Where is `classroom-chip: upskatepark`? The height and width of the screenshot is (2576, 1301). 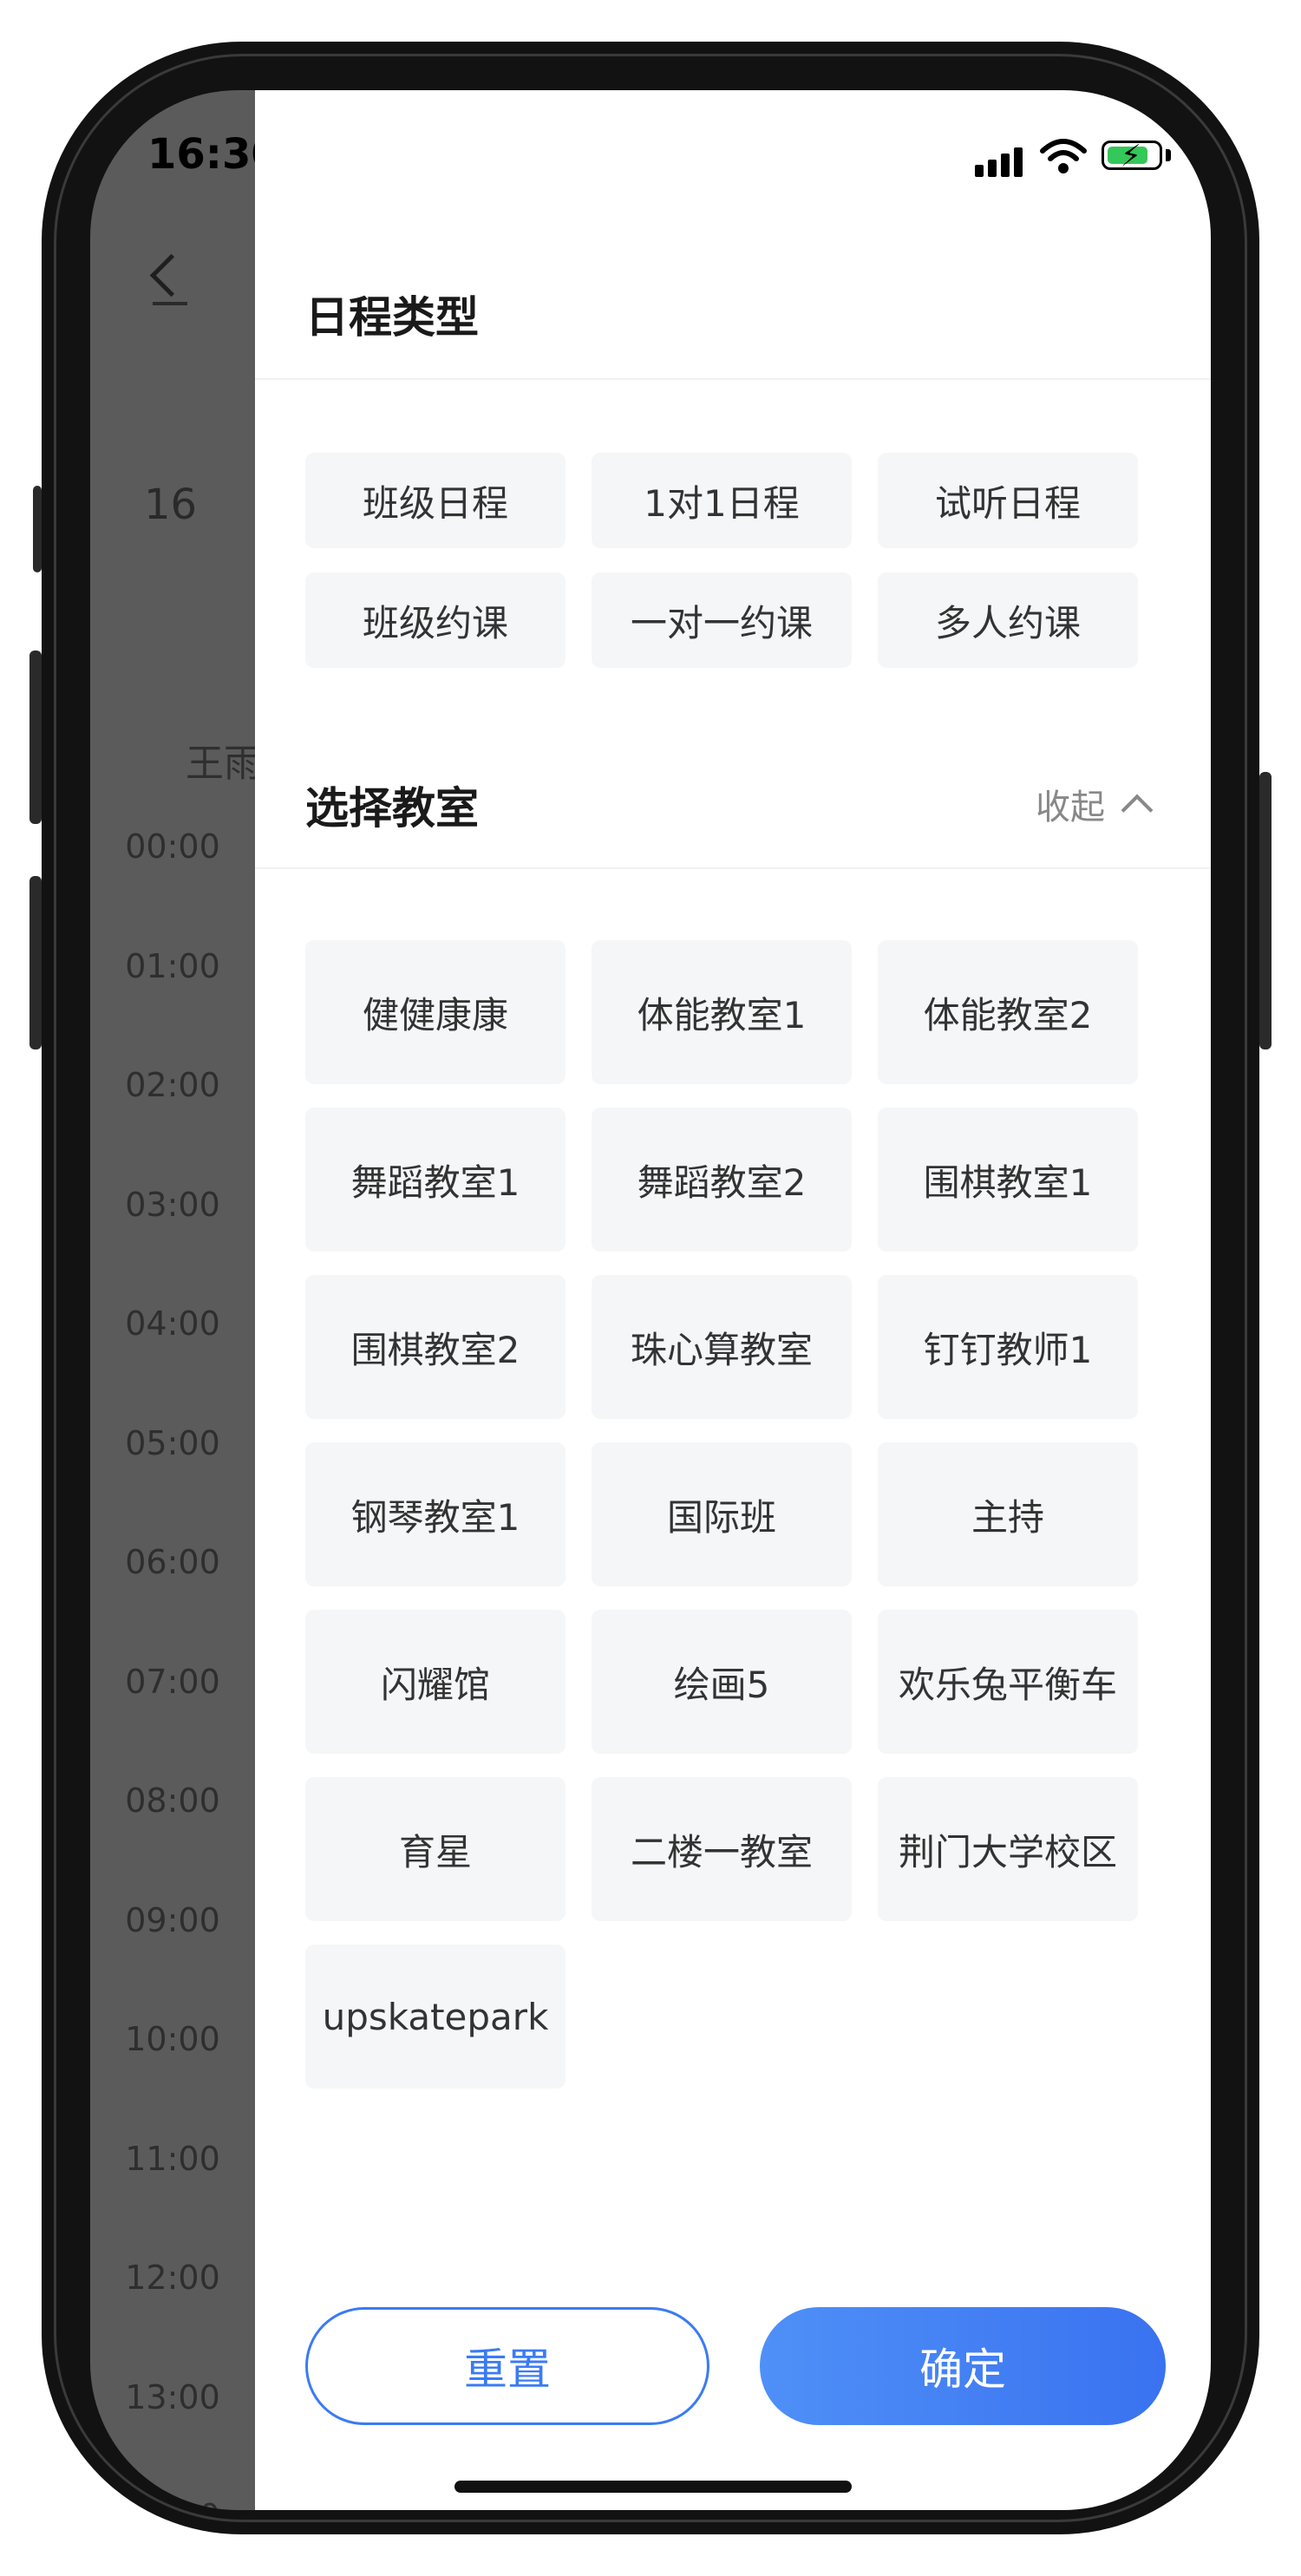
classroom-chip: upskatepark is located at coordinates (435, 2017).